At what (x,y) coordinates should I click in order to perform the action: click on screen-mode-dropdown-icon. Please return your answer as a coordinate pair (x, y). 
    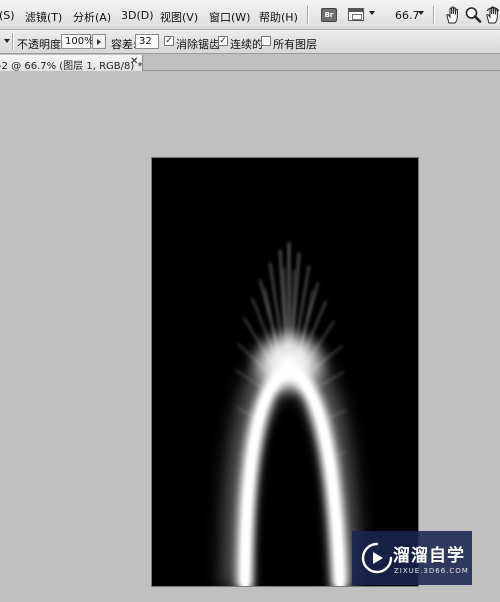
    Looking at the image, I should click on (372, 13).